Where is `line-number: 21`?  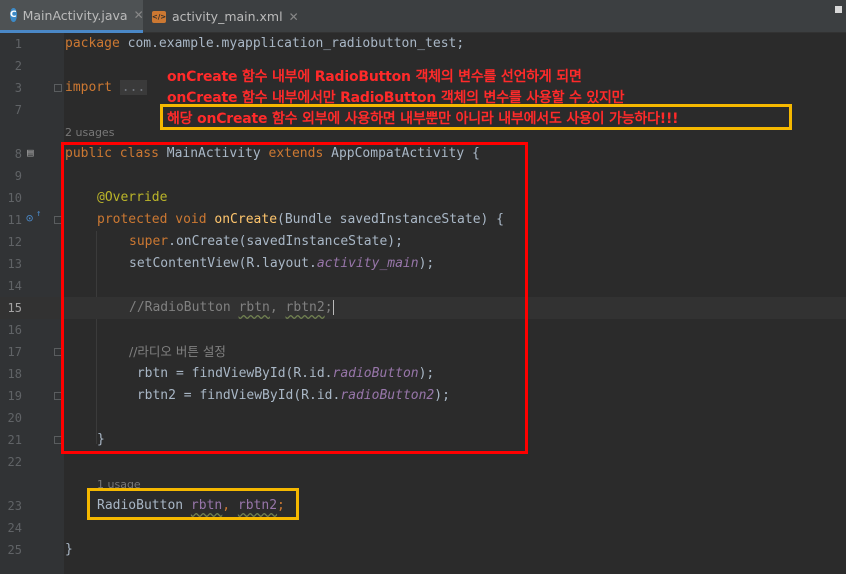 line-number: 21 is located at coordinates (14, 440).